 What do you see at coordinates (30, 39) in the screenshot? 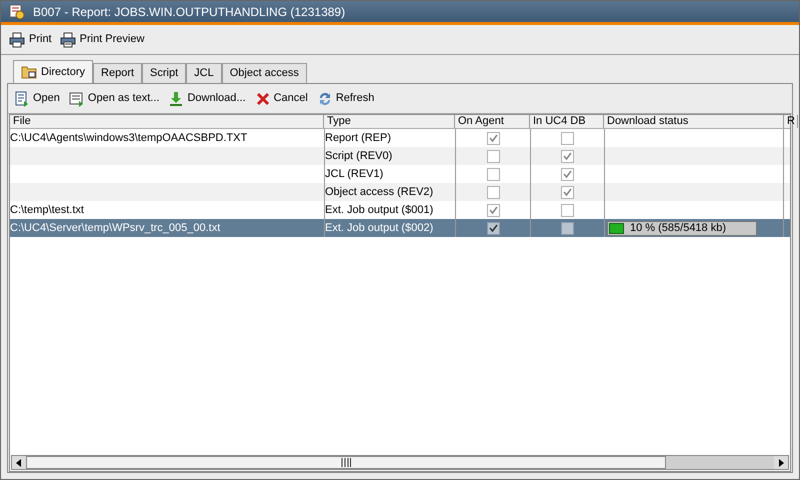
I see `toolbar-button: Print` at bounding box center [30, 39].